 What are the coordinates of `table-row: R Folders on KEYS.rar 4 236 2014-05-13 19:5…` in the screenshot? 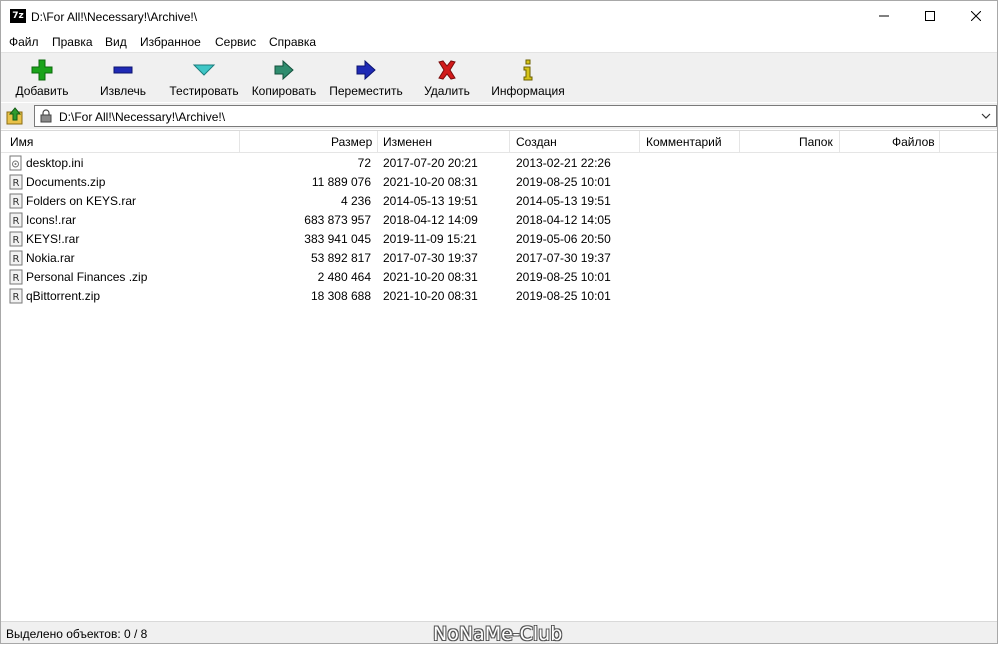 It's located at (499, 201).